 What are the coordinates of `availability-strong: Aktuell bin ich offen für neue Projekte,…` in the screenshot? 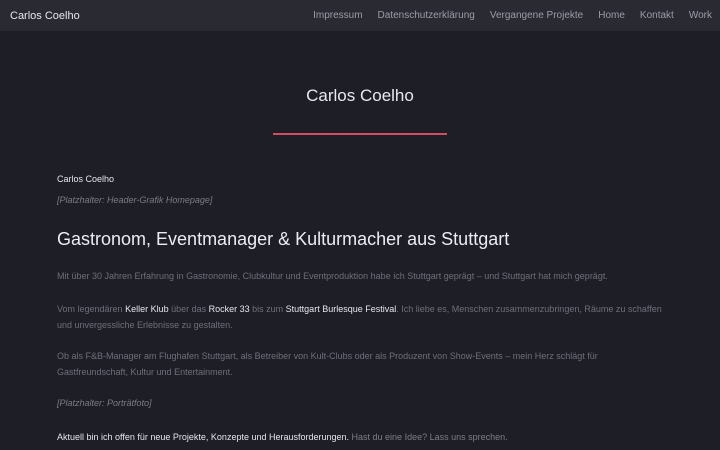 It's located at (203, 437).